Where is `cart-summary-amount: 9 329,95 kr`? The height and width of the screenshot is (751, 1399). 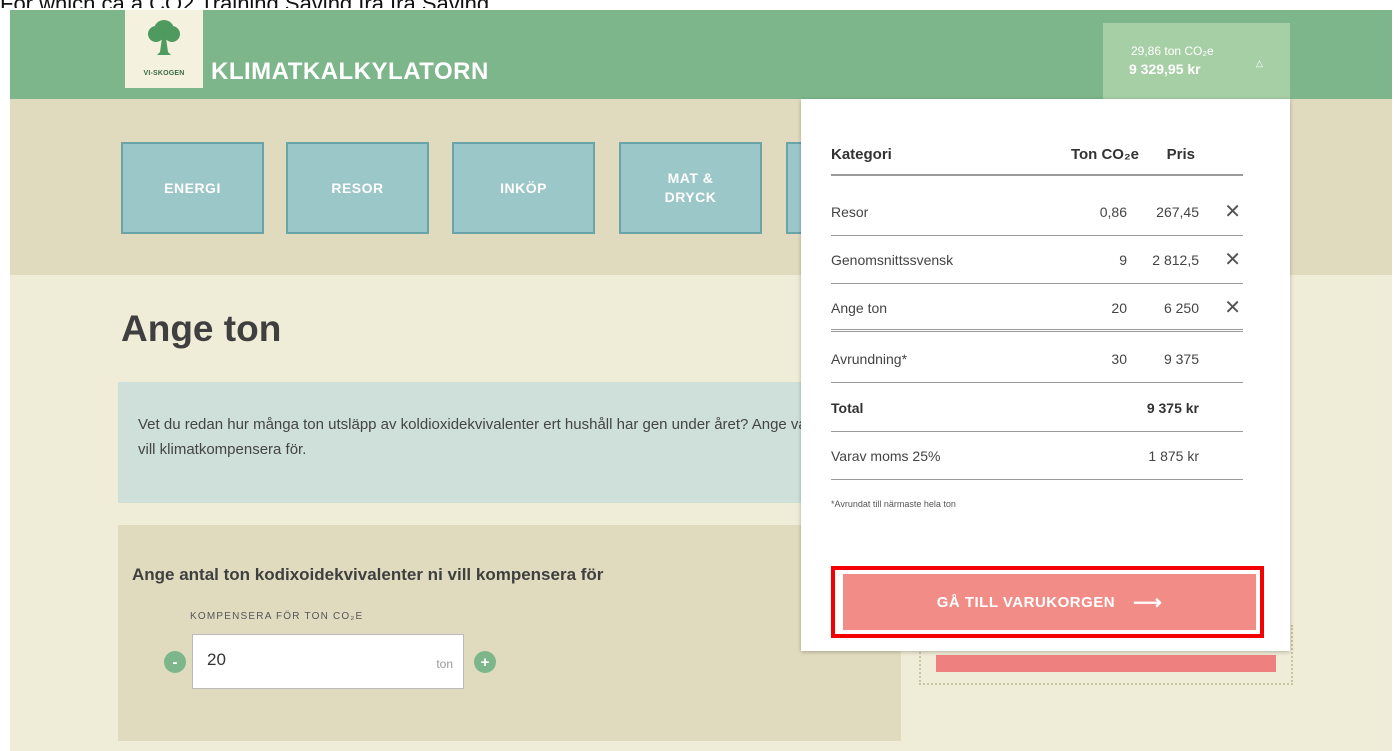 cart-summary-amount: 9 329,95 kr is located at coordinates (1165, 69).